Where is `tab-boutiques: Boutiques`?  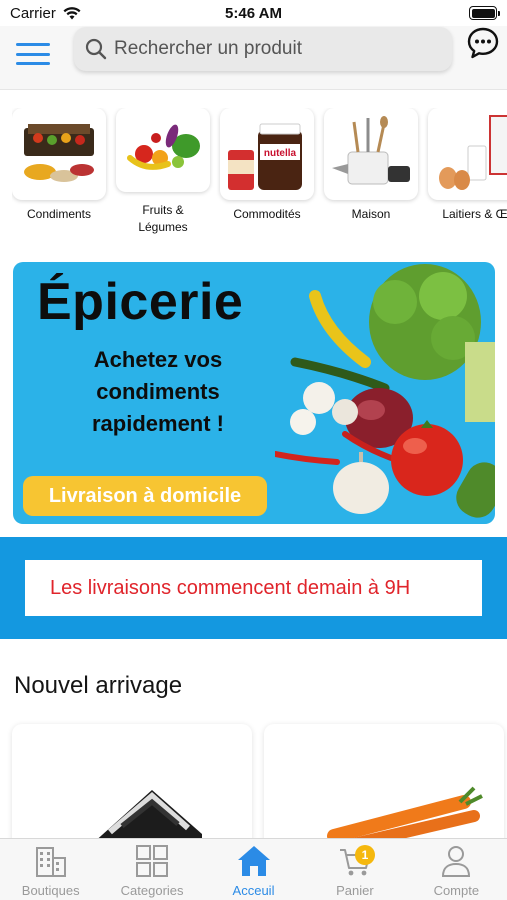
tab-boutiques: Boutiques is located at coordinates (50, 869).